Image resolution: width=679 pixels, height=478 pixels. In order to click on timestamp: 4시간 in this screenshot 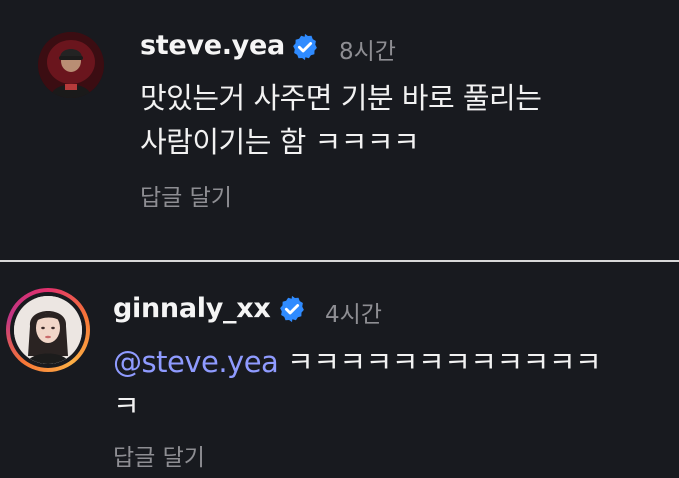, I will do `click(353, 315)`.